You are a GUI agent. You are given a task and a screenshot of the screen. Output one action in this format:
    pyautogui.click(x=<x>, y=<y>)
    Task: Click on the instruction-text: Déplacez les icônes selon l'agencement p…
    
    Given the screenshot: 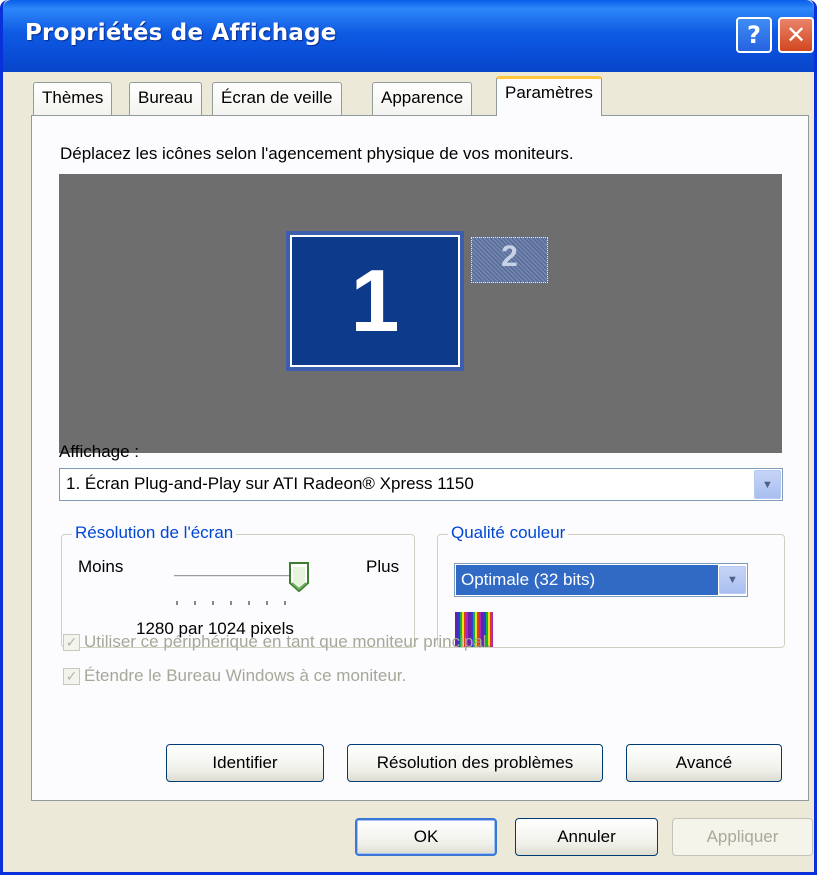 What is the action you would take?
    pyautogui.click(x=317, y=153)
    